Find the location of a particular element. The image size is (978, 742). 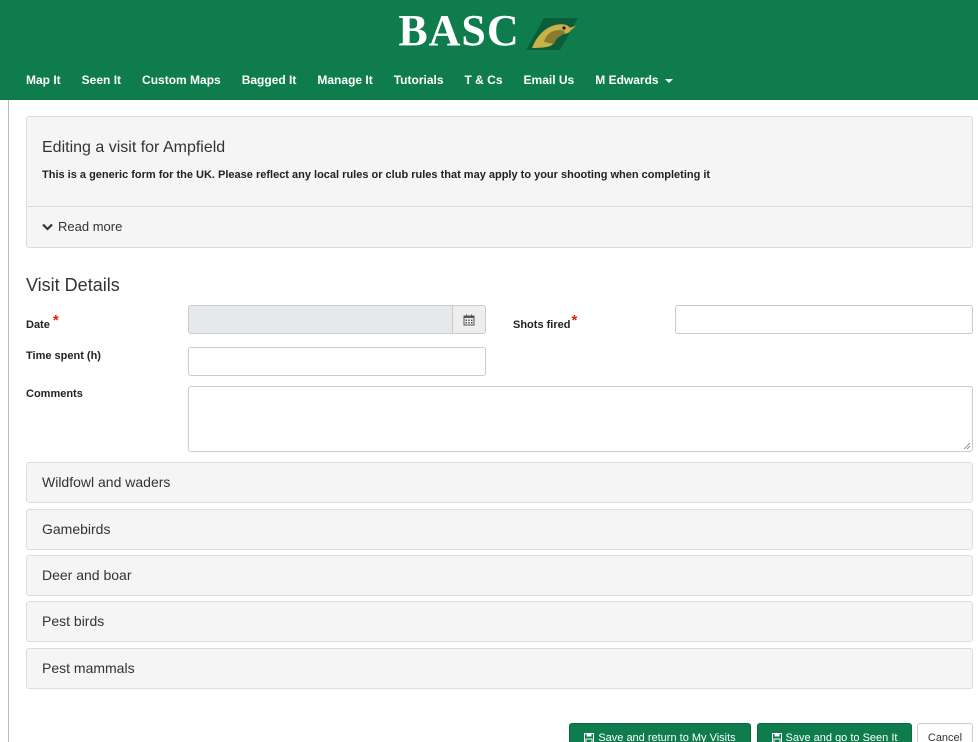

user-name: M Edwards is located at coordinates (627, 80).